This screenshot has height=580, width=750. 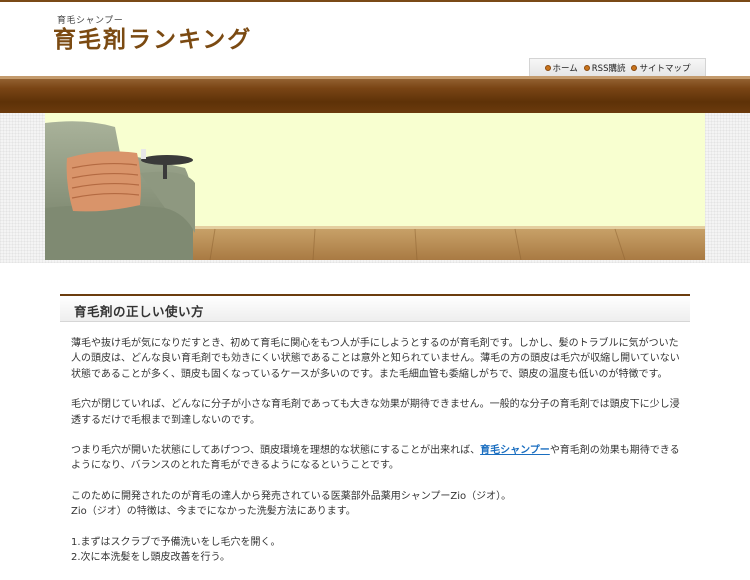 I want to click on top-nav: ホーム RSS購読 サイトマップ, so click(x=617, y=67).